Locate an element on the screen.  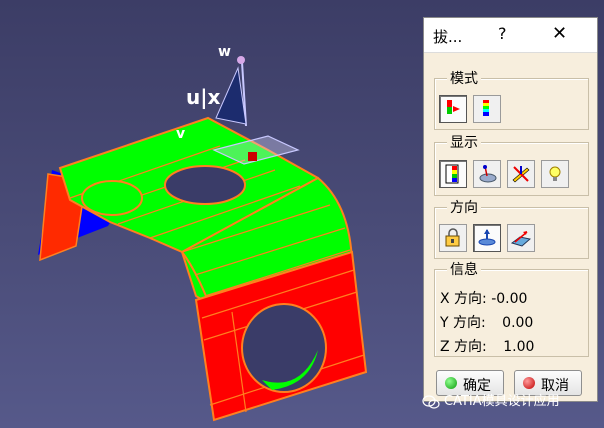
mode-group-label: 模式 is located at coordinates (464, 78).